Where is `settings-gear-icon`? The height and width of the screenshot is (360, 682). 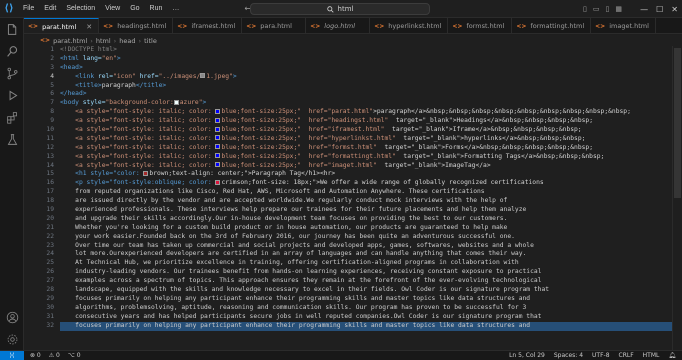
settings-gear-icon is located at coordinates (12, 339).